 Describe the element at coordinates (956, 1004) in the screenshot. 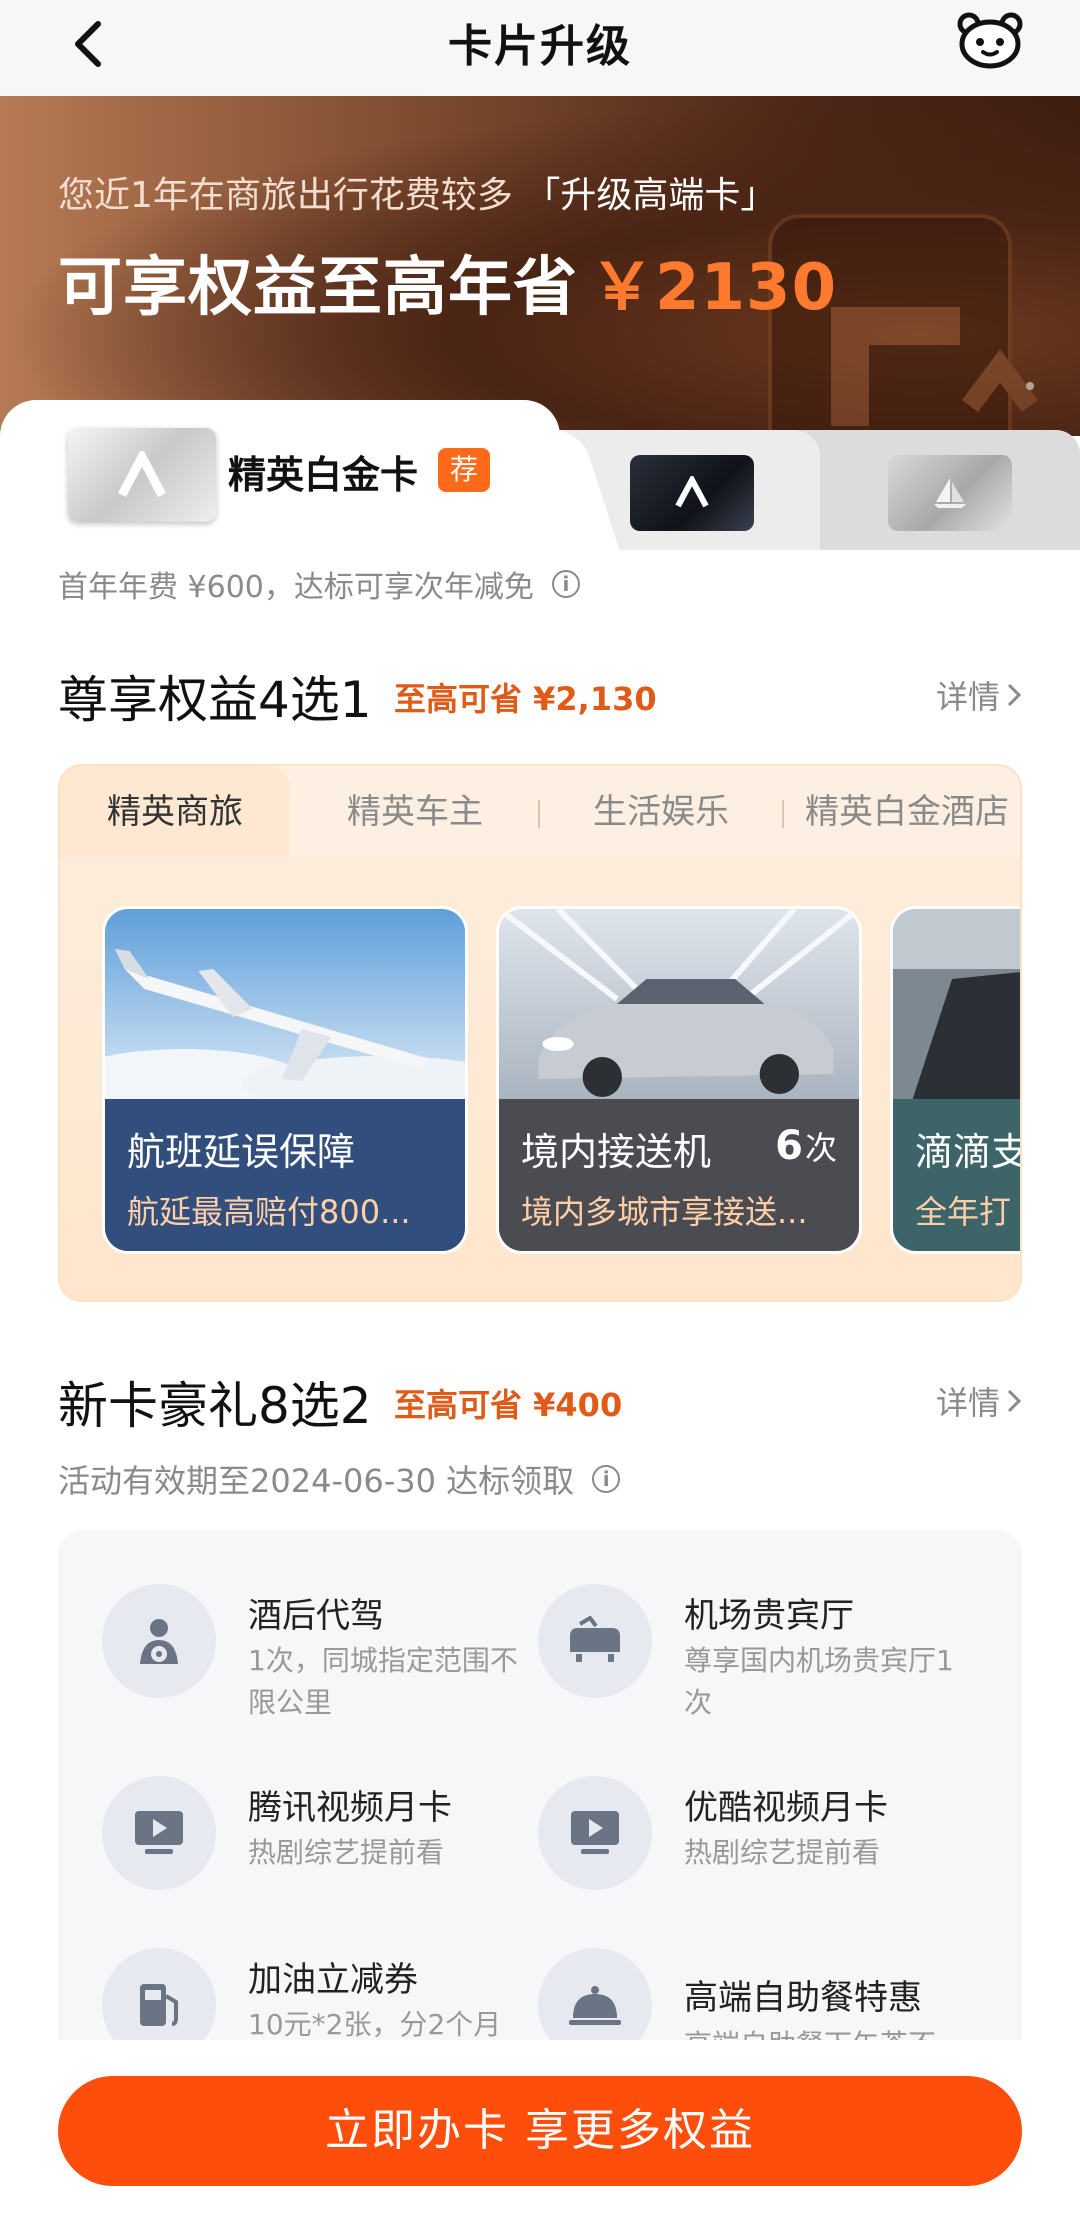

I see `car-interior-photo` at that location.